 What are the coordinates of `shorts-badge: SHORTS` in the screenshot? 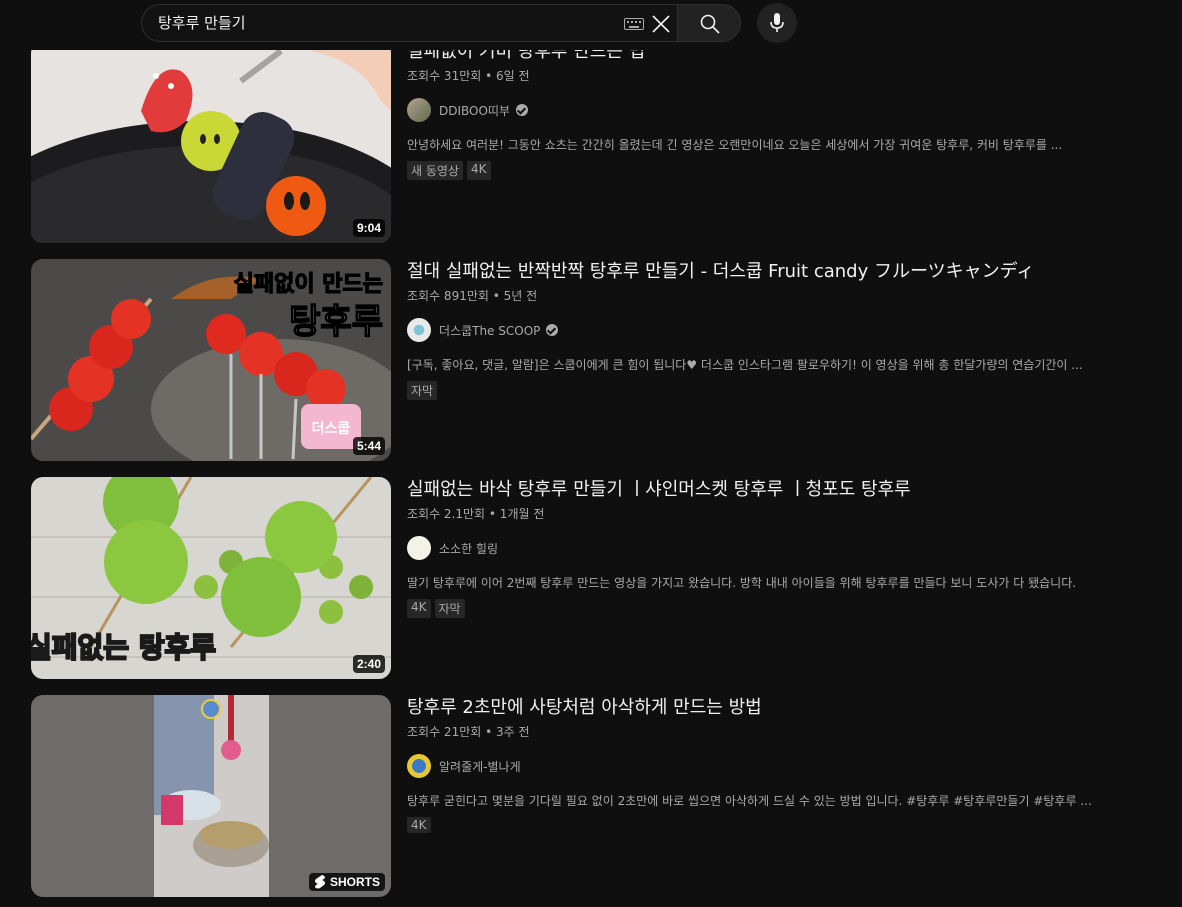 It's located at (346, 882).